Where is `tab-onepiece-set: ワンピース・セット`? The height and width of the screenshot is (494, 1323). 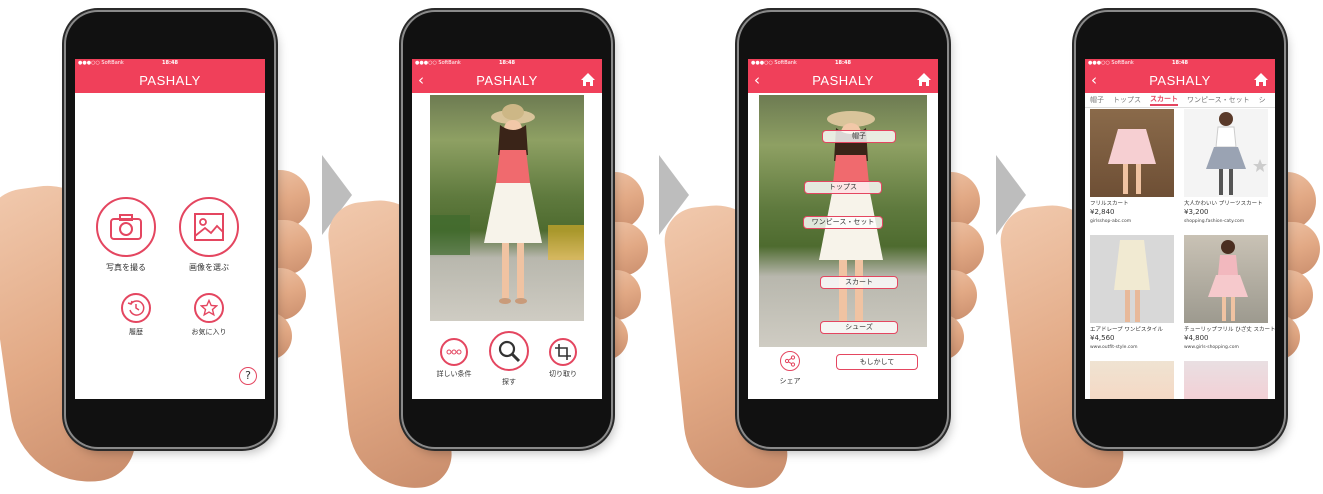
tab-onepiece-set: ワンピース・セット is located at coordinates (1218, 100).